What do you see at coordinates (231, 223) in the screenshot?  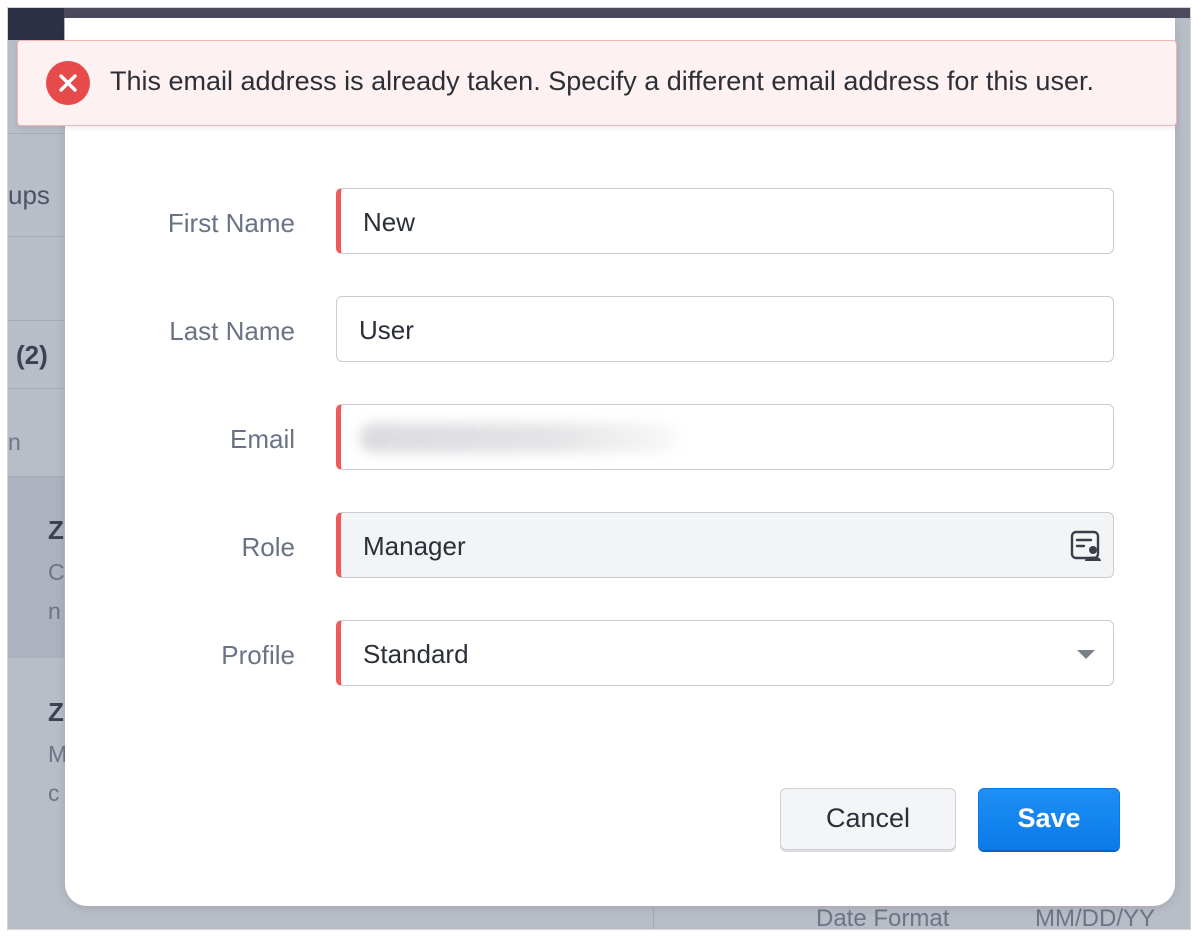 I see `first-name-label: First Name` at bounding box center [231, 223].